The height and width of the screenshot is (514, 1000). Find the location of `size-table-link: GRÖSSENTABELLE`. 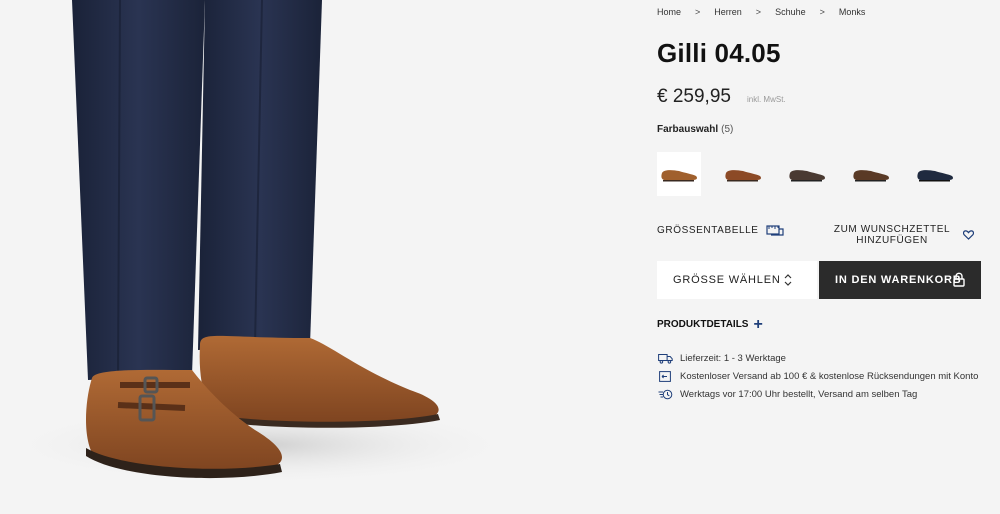

size-table-link: GRÖSSENTABELLE is located at coordinates (720, 230).